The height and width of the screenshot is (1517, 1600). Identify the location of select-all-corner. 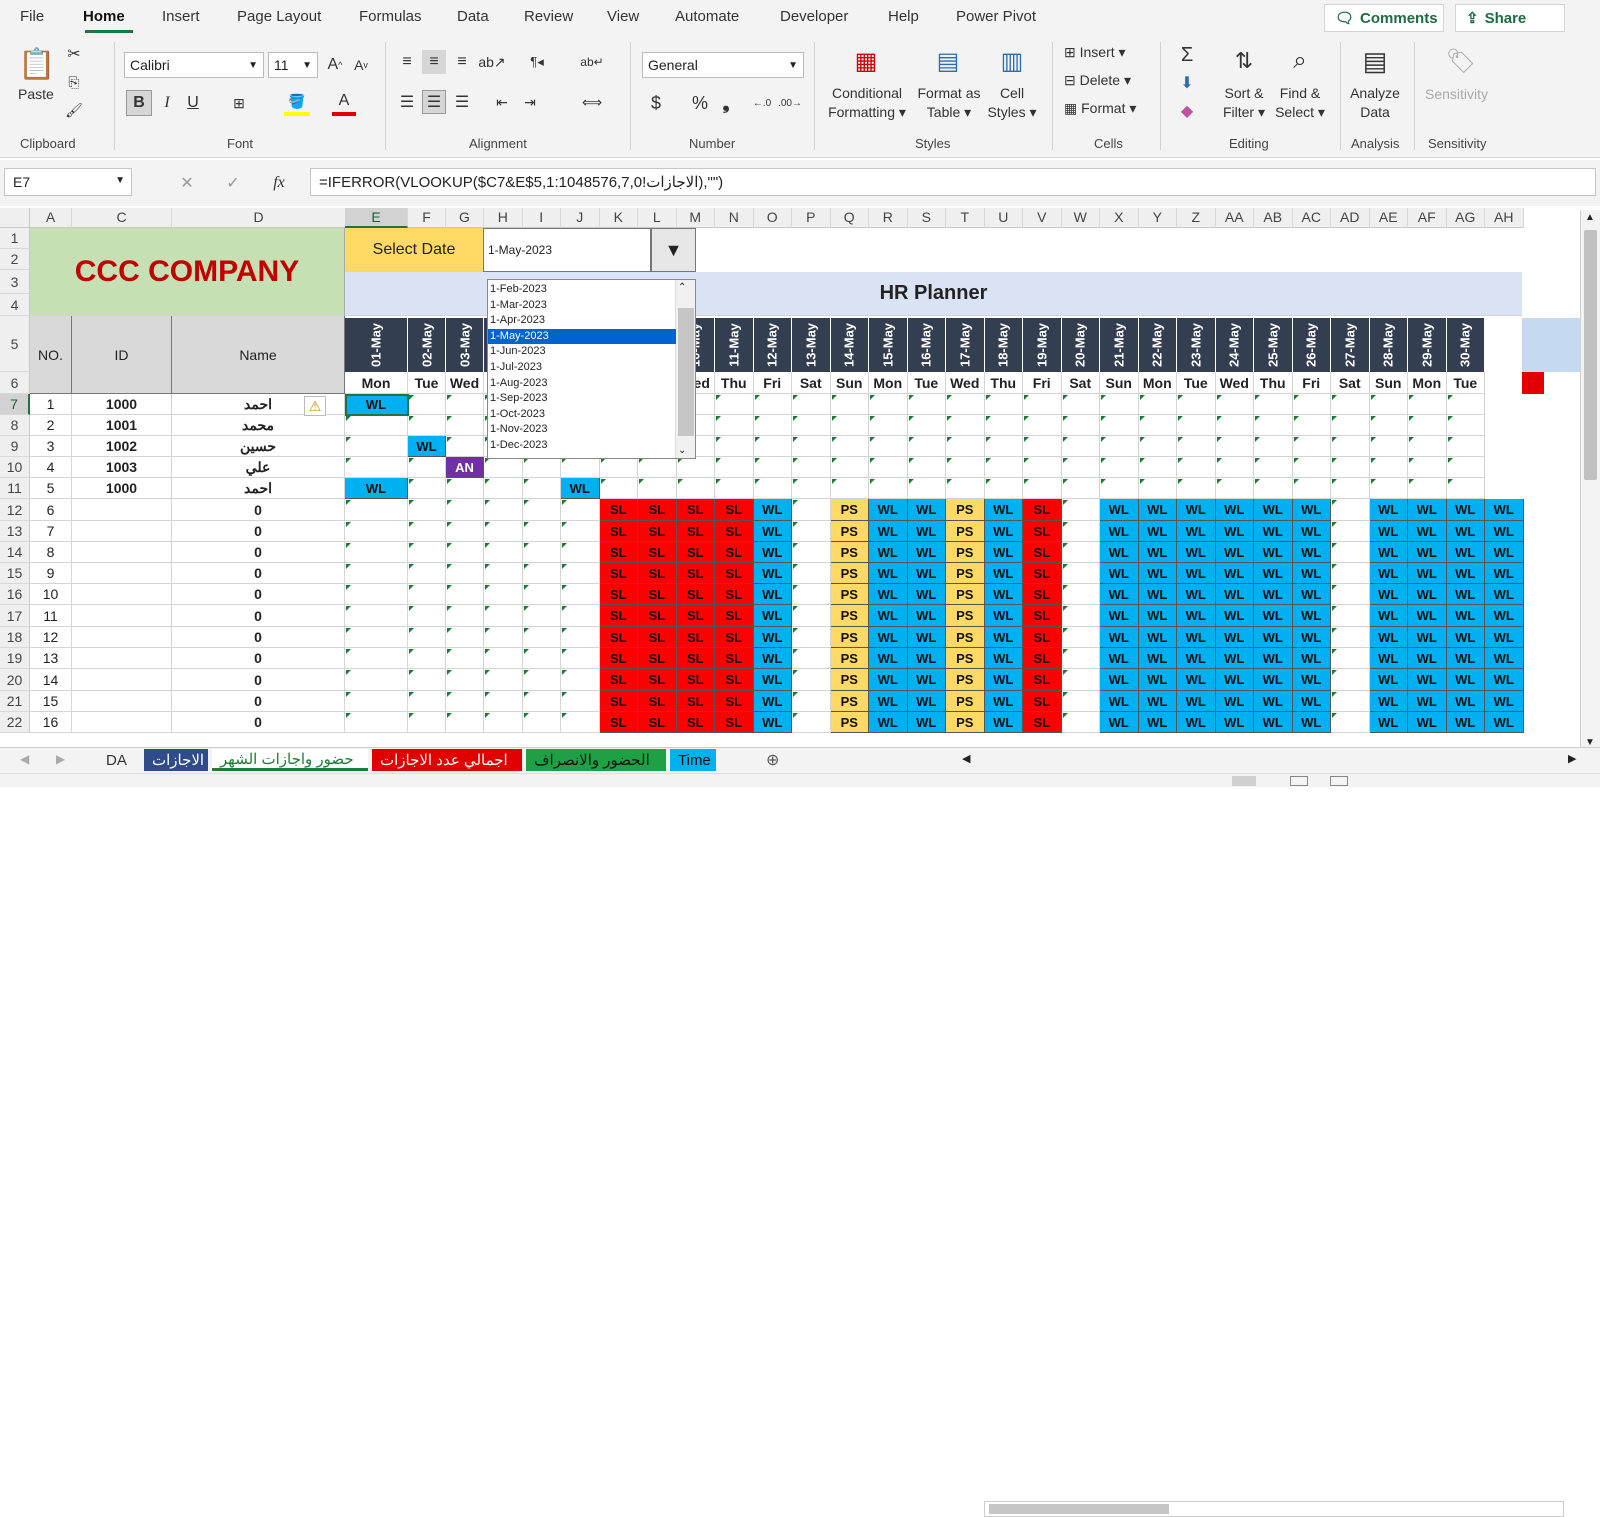
(15, 218).